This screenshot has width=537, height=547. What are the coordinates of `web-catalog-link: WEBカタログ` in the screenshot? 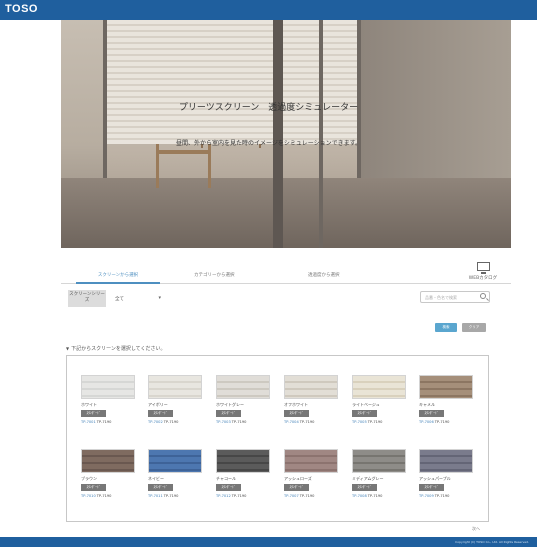 It's located at (483, 271).